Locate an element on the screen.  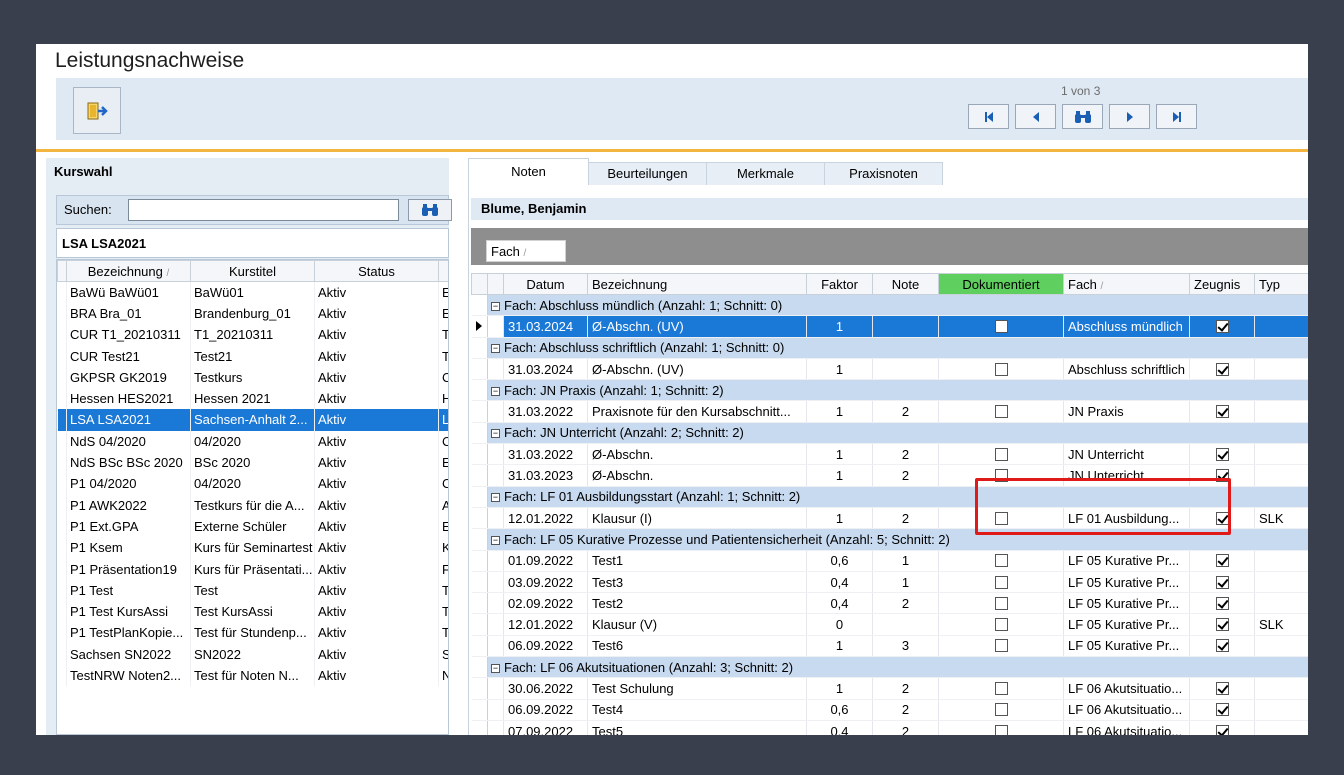
tab-praxisnoten: Praxisnoten is located at coordinates (883, 173).